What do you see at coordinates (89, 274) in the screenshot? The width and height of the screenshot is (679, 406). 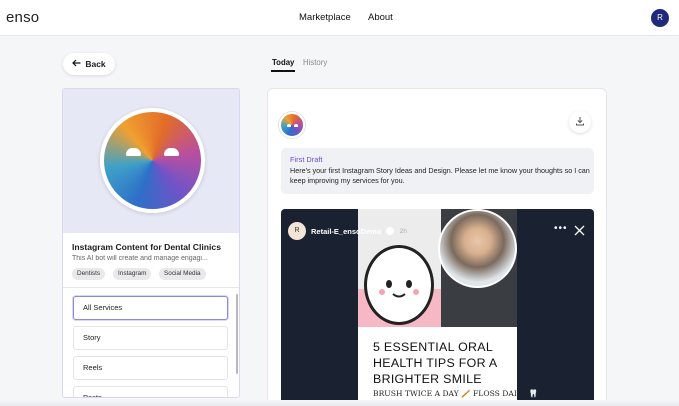 I see `tag-dentists: Dentists` at bounding box center [89, 274].